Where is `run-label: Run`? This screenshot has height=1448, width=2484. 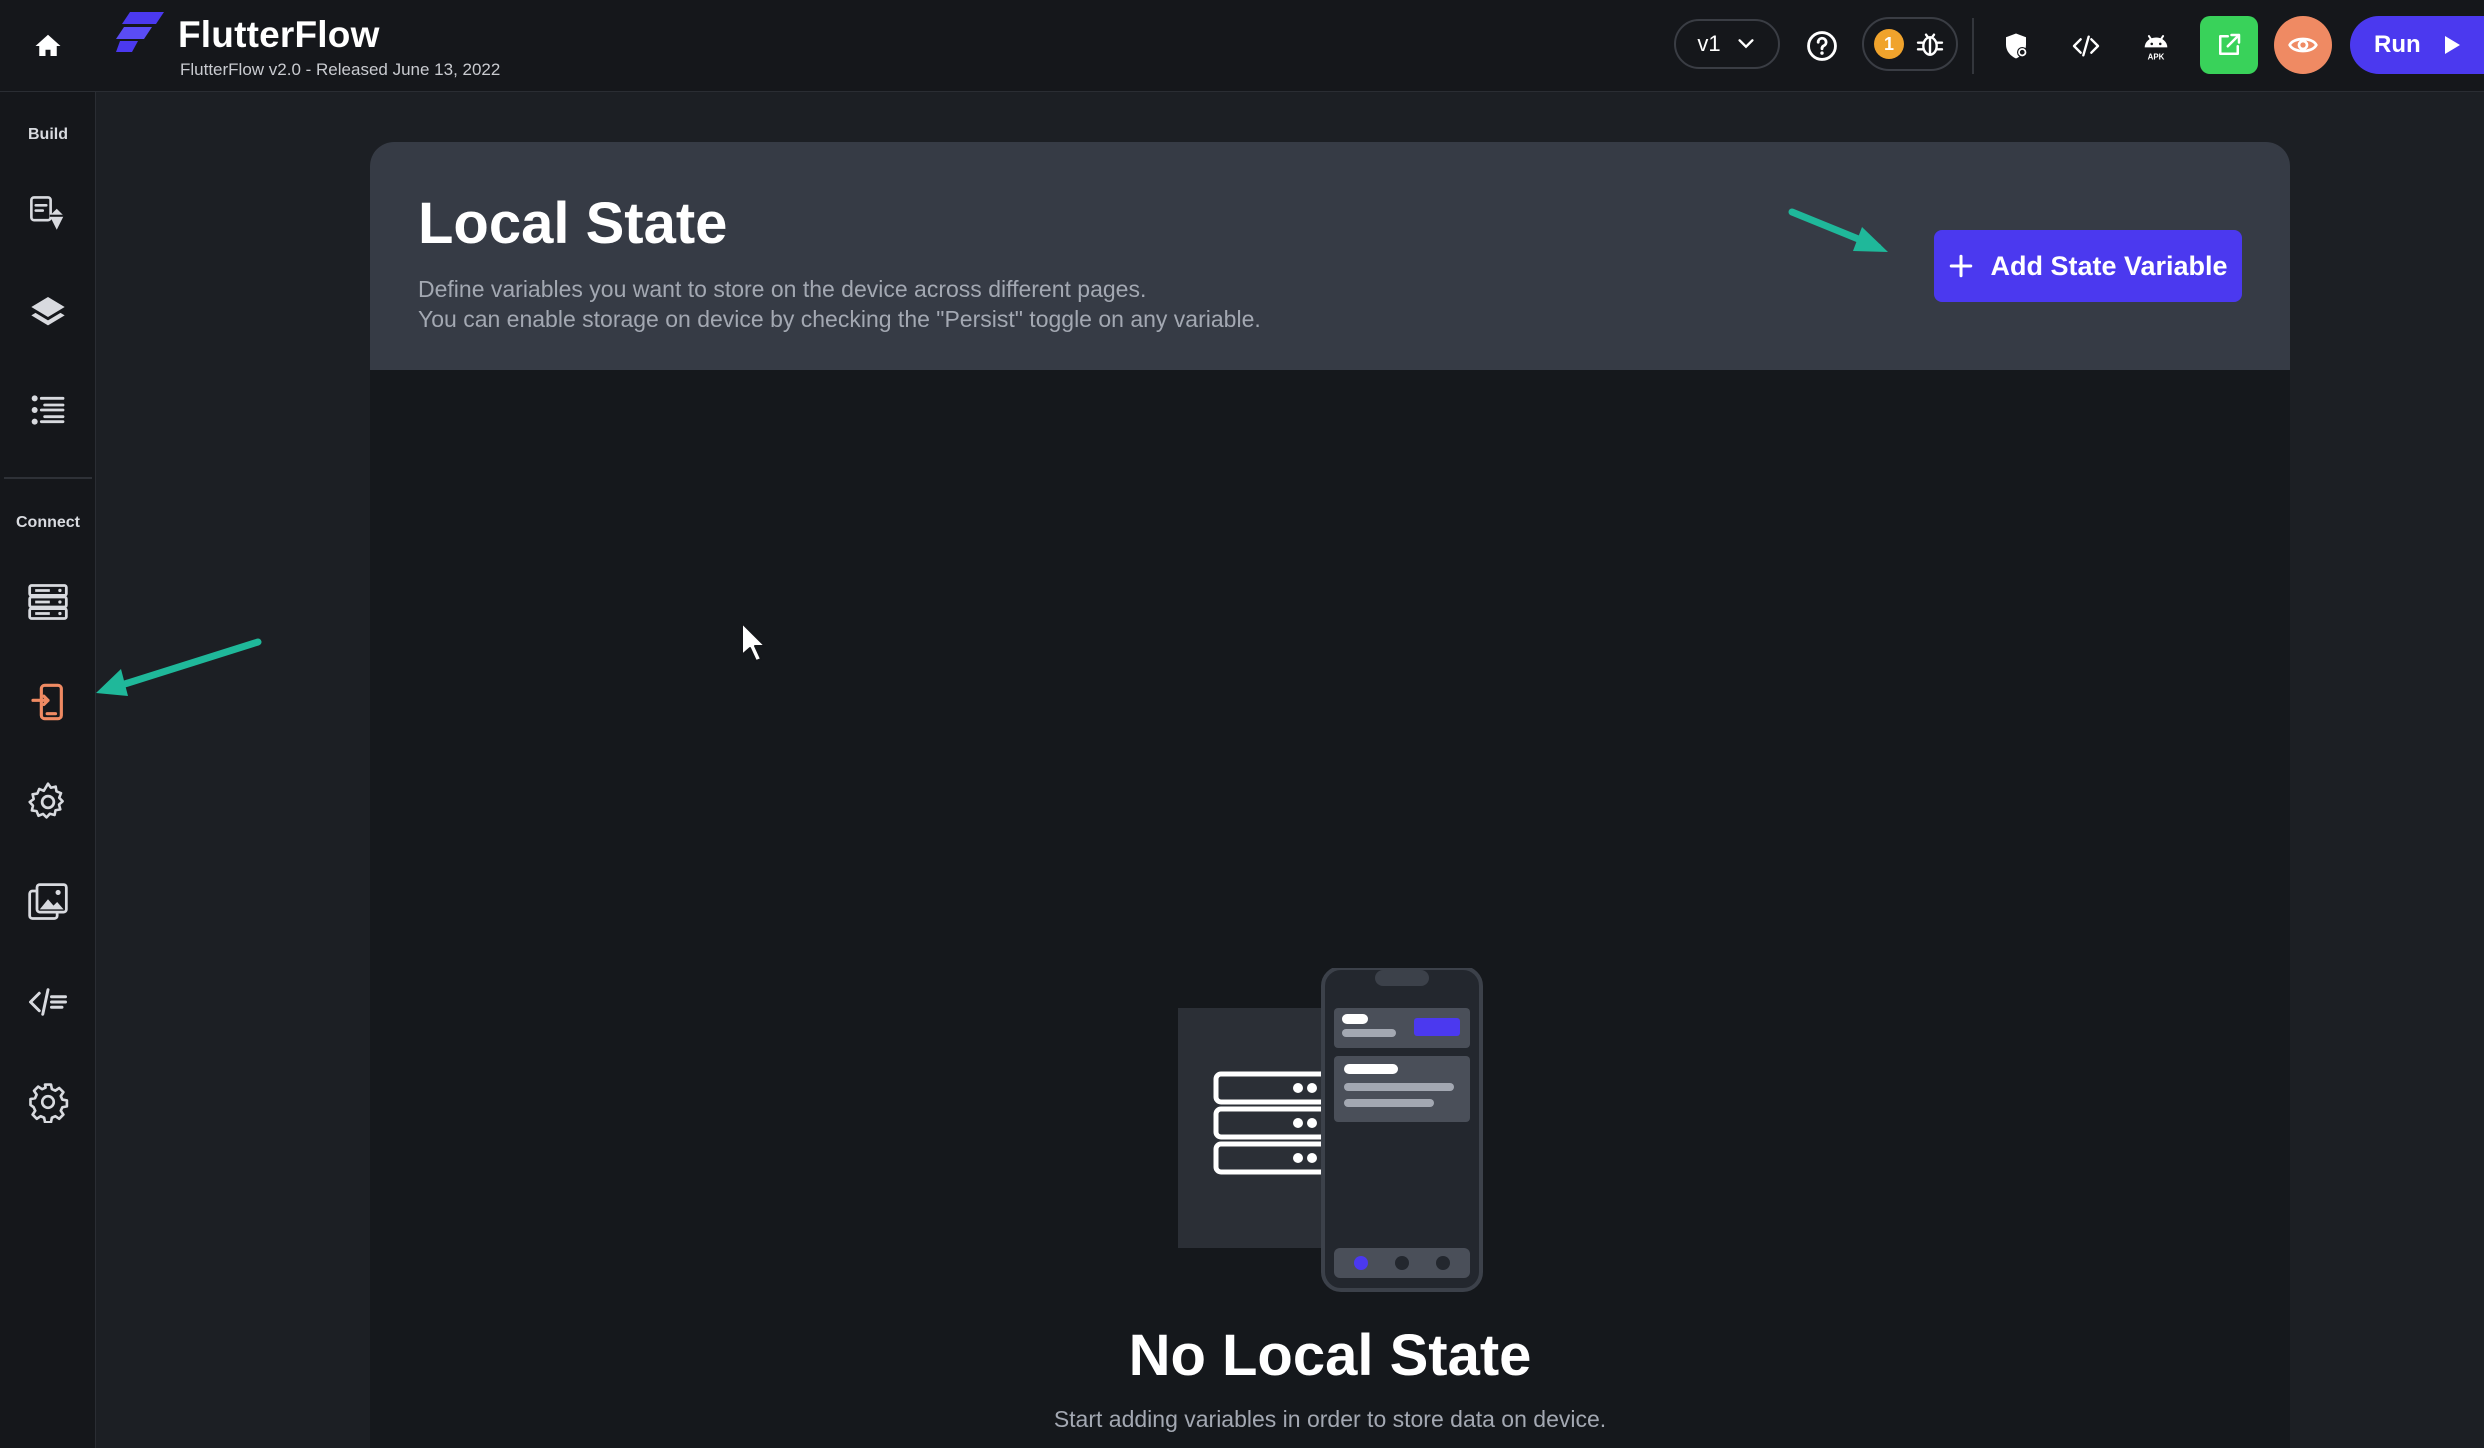 run-label: Run is located at coordinates (2397, 44).